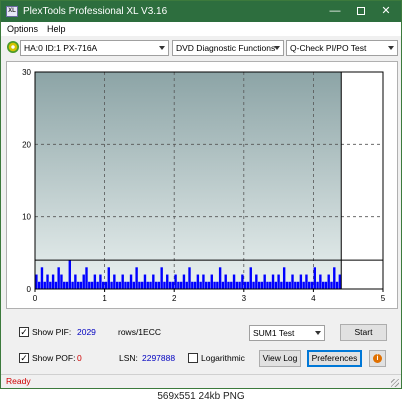  I want to click on y-tick-label: 0, so click(29, 289).